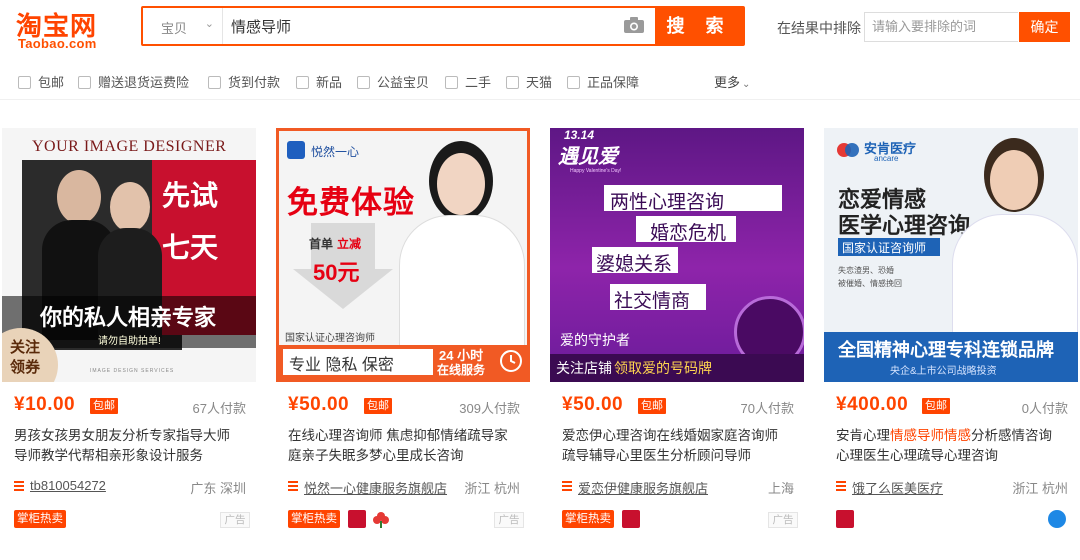 The height and width of the screenshot is (560, 1080). I want to click on filter-label: 包邮, so click(51, 82).